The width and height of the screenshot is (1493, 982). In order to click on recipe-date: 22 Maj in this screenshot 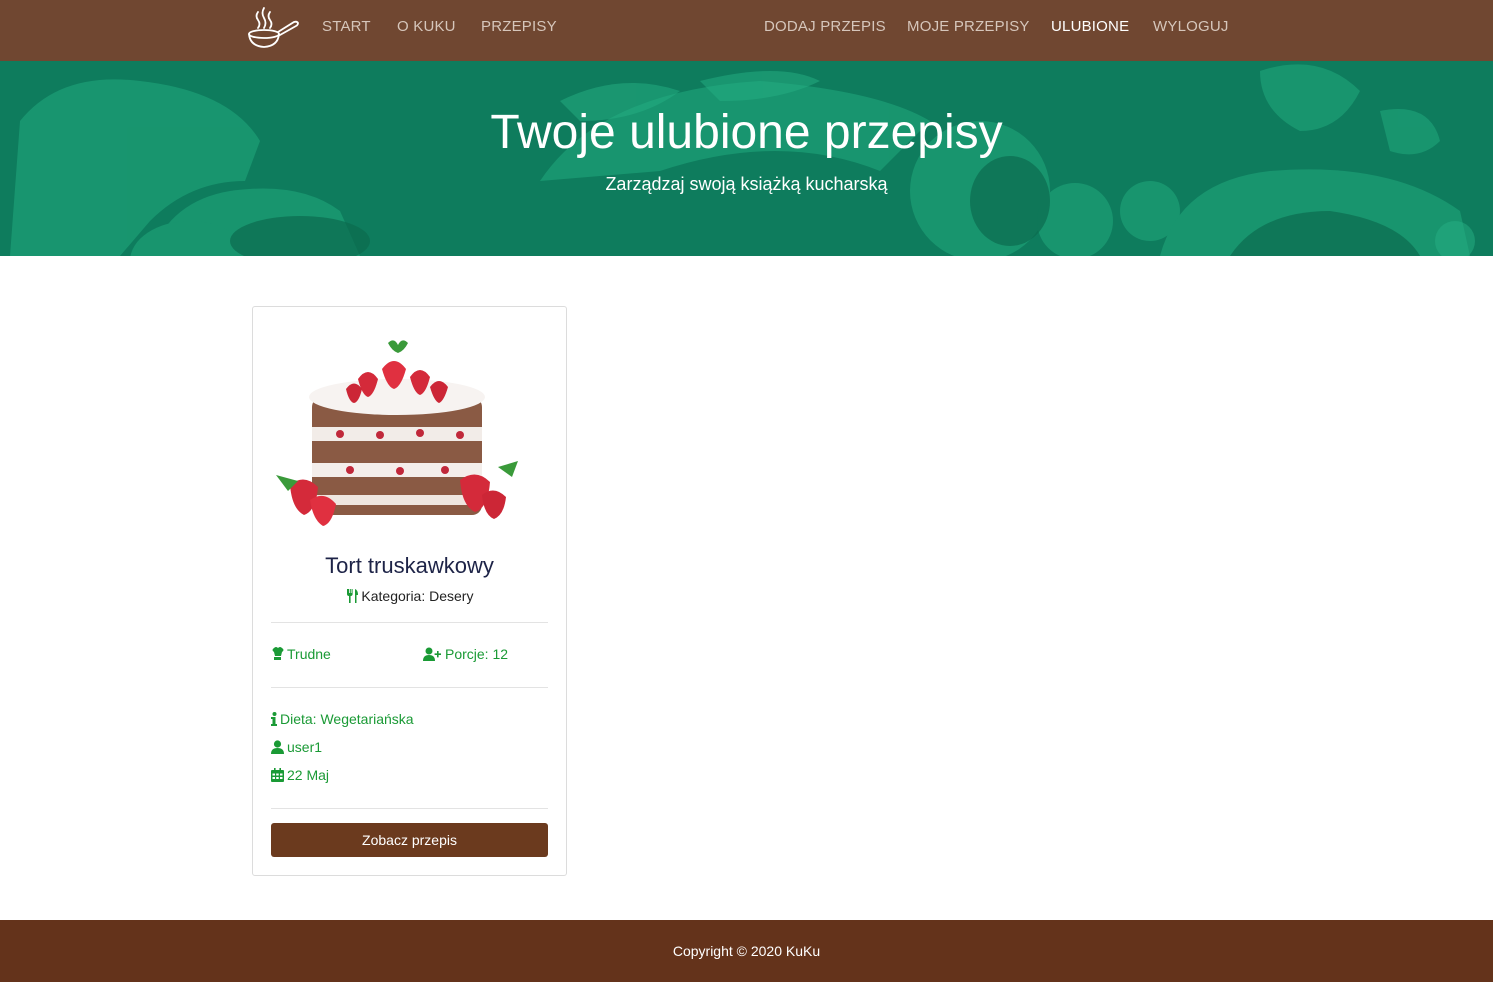, I will do `click(300, 775)`.